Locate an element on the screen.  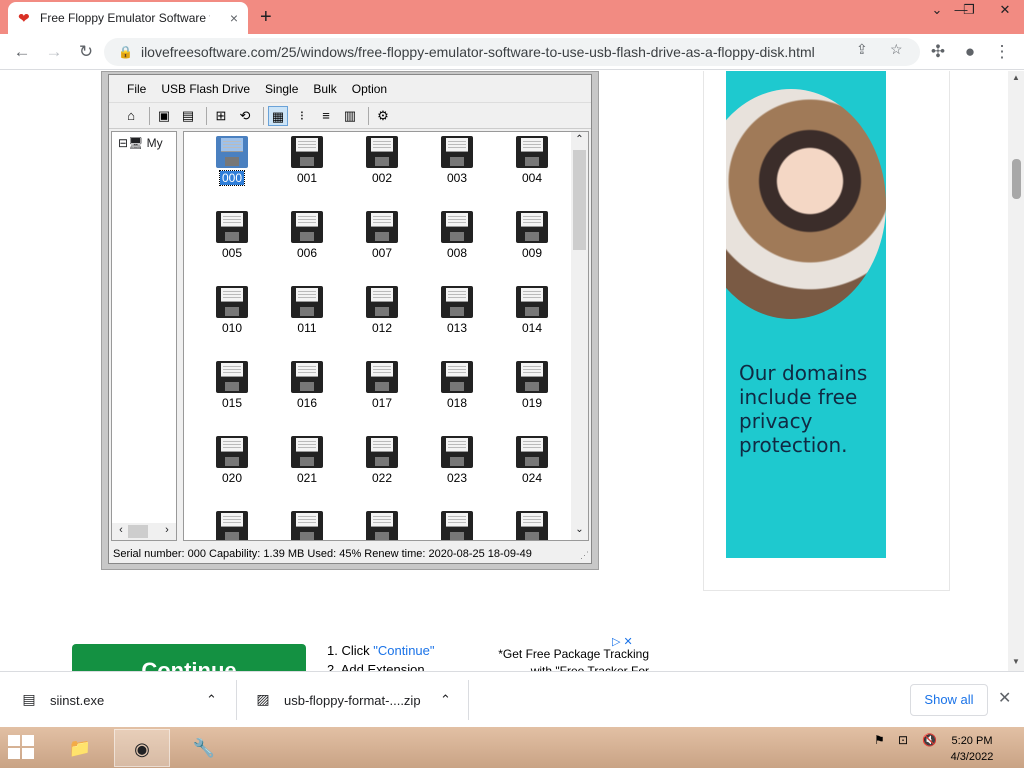
maximize-button: ❐ is located at coordinates (969, 12).